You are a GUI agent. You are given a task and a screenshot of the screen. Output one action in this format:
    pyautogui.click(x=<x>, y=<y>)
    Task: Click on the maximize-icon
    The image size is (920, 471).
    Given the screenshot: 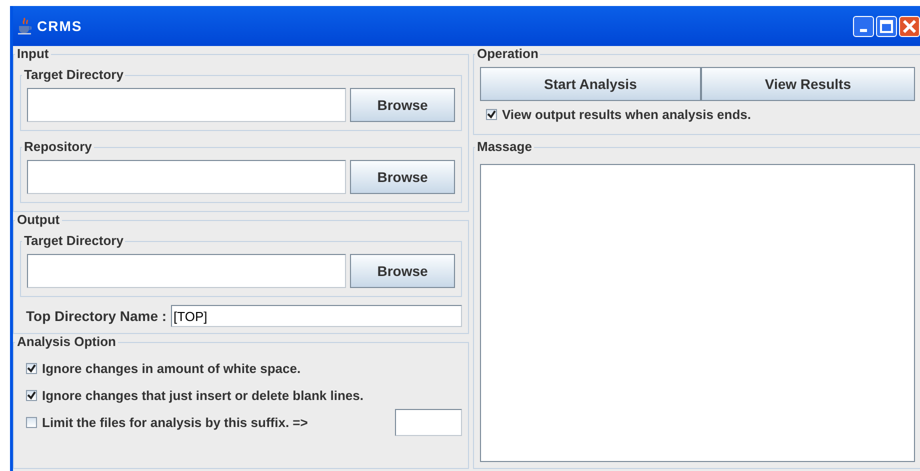 What is the action you would take?
    pyautogui.click(x=886, y=26)
    